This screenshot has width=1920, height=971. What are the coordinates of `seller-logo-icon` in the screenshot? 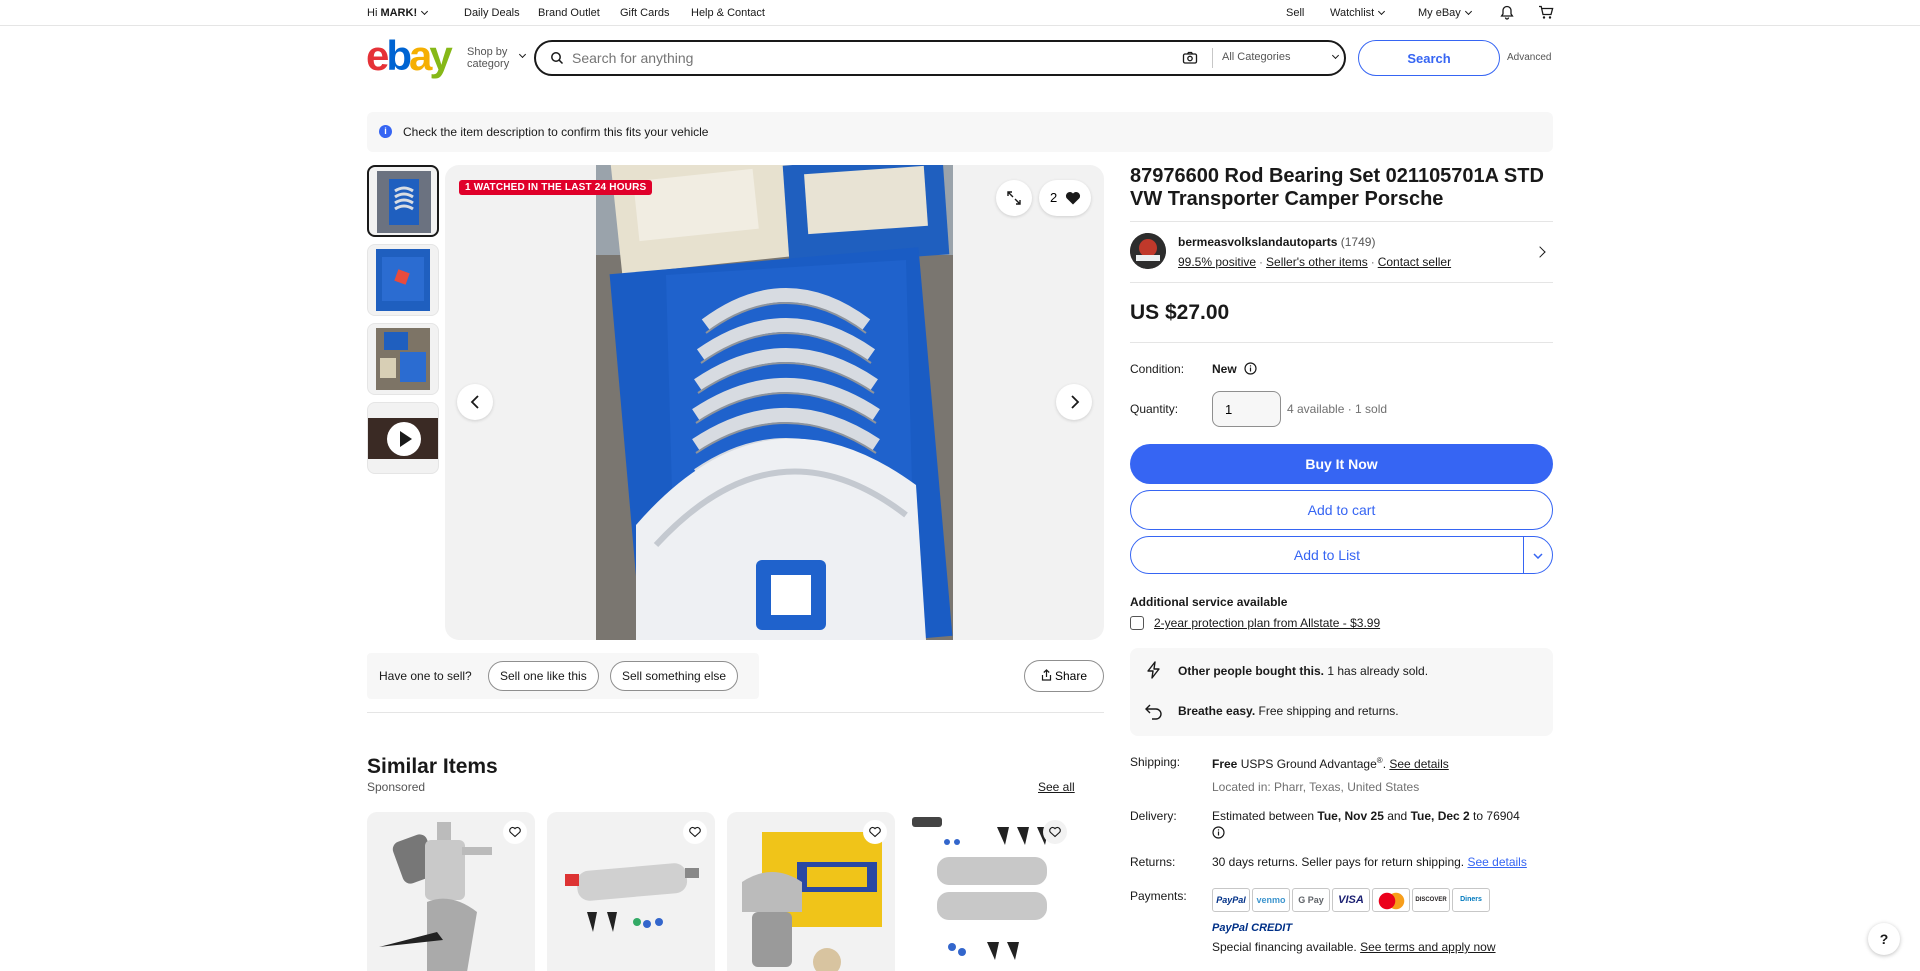 It's located at (1148, 251).